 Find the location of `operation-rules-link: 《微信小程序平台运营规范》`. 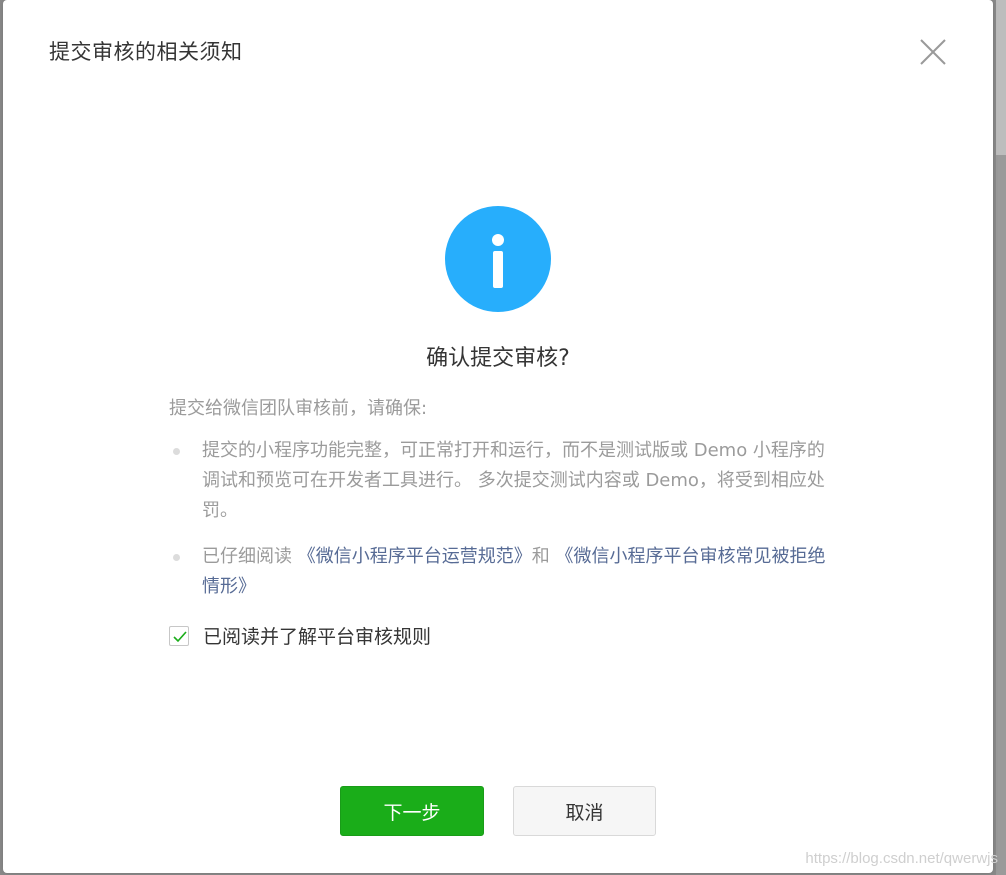

operation-rules-link: 《微信小程序平台运营规范》 is located at coordinates (415, 556).